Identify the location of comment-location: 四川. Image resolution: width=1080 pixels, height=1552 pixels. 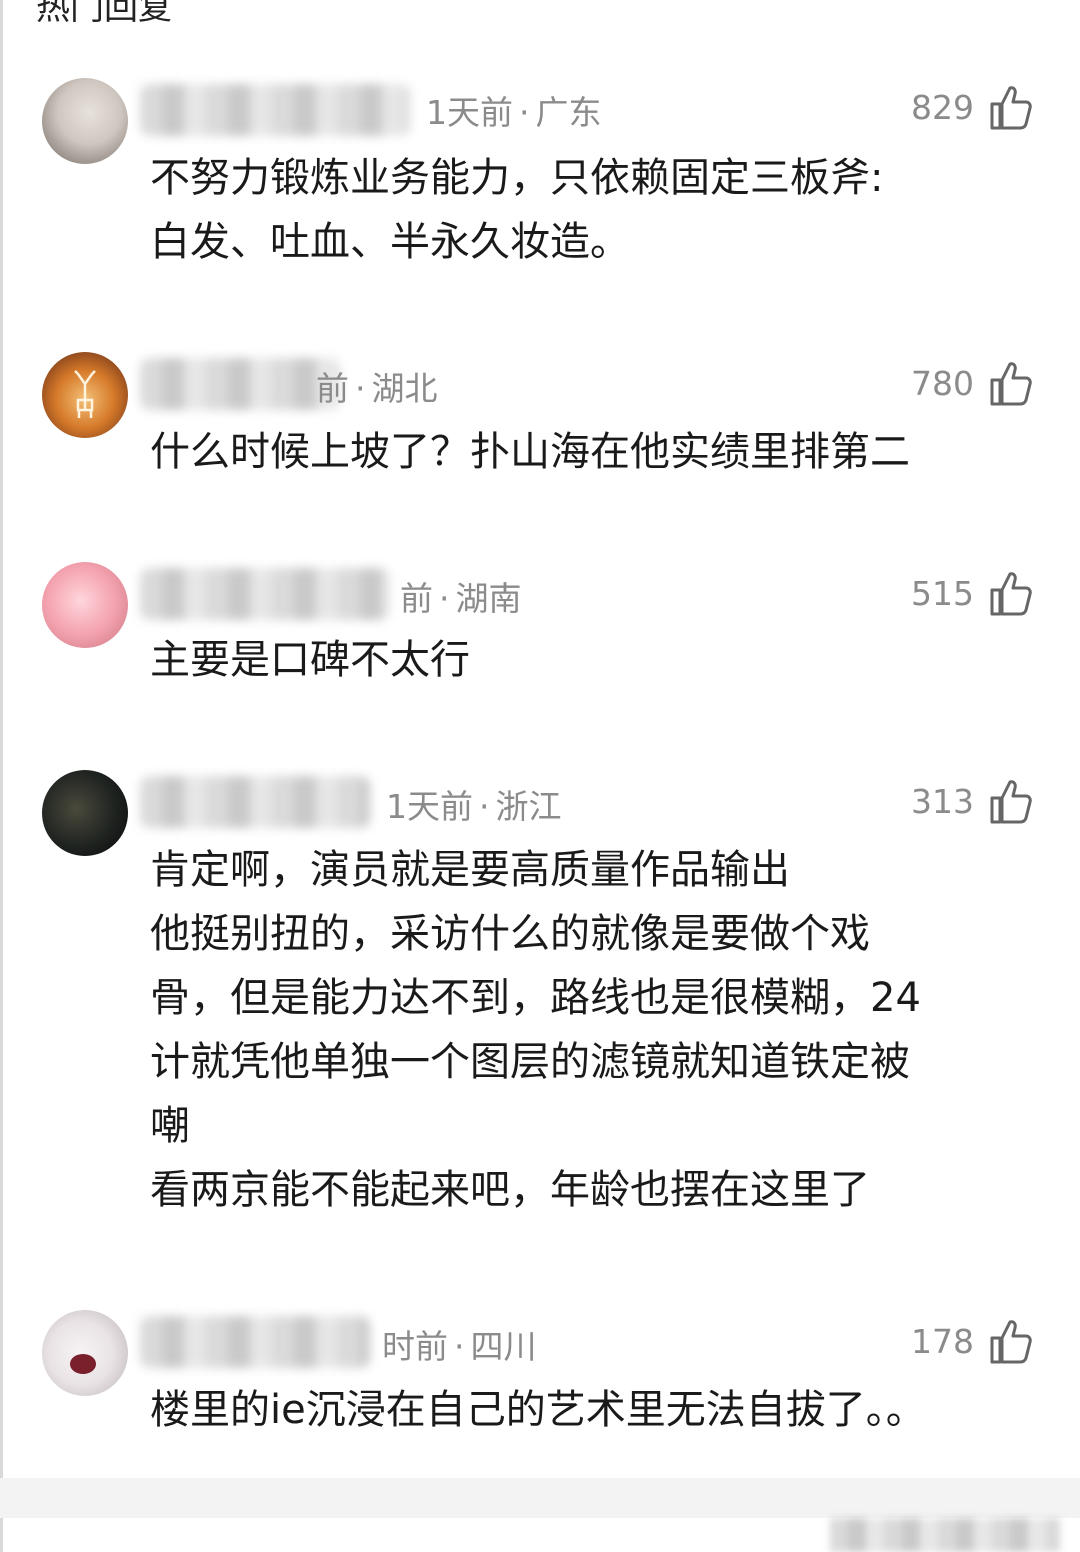
(503, 1346).